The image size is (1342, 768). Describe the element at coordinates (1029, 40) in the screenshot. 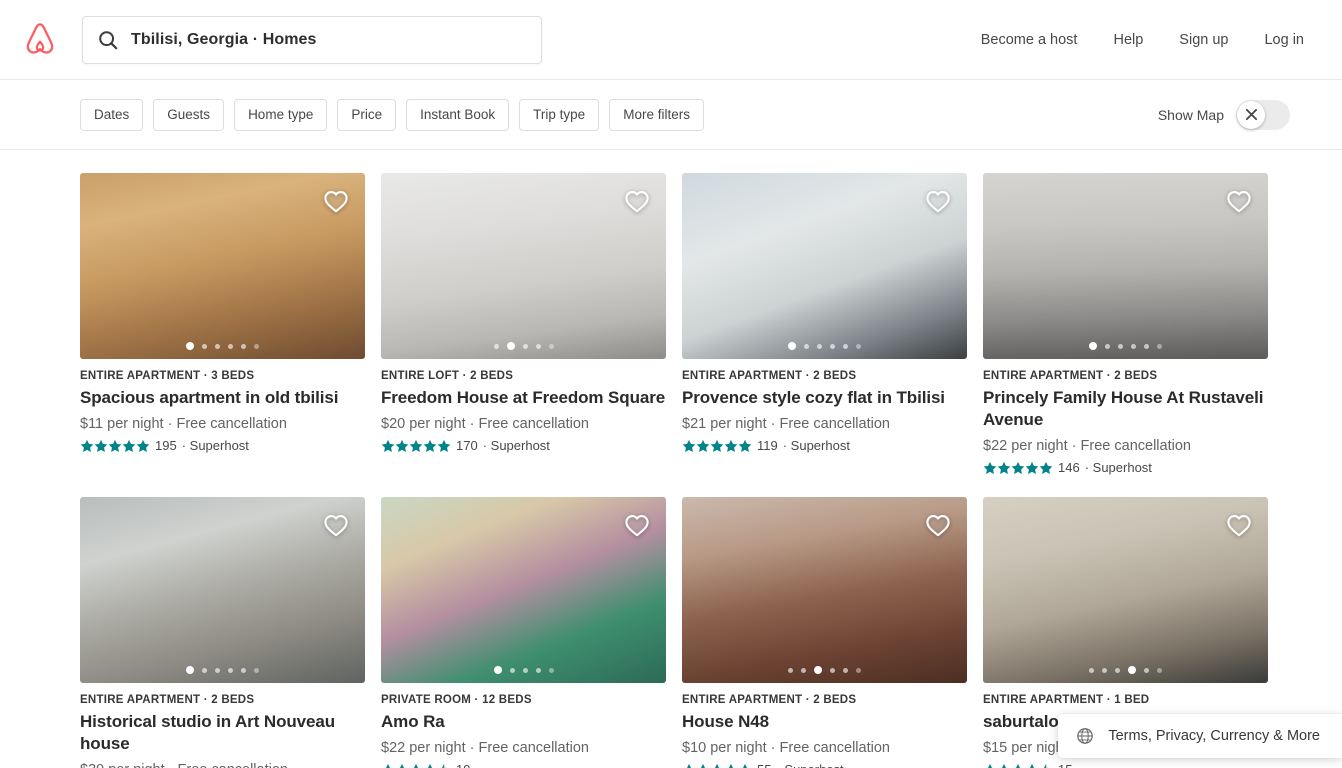

I see `nav-become-a-host: Become a host` at that location.